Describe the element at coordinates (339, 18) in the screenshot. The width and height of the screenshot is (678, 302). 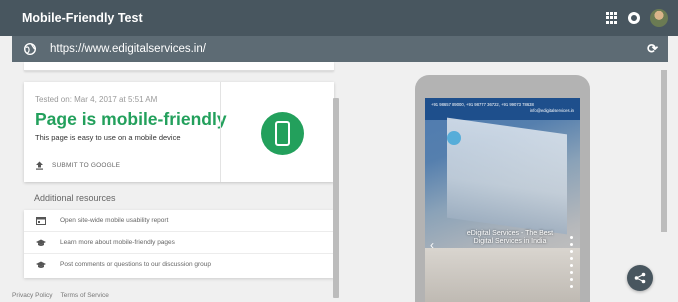
I see `app-header: Mobile-Friendly Test` at that location.